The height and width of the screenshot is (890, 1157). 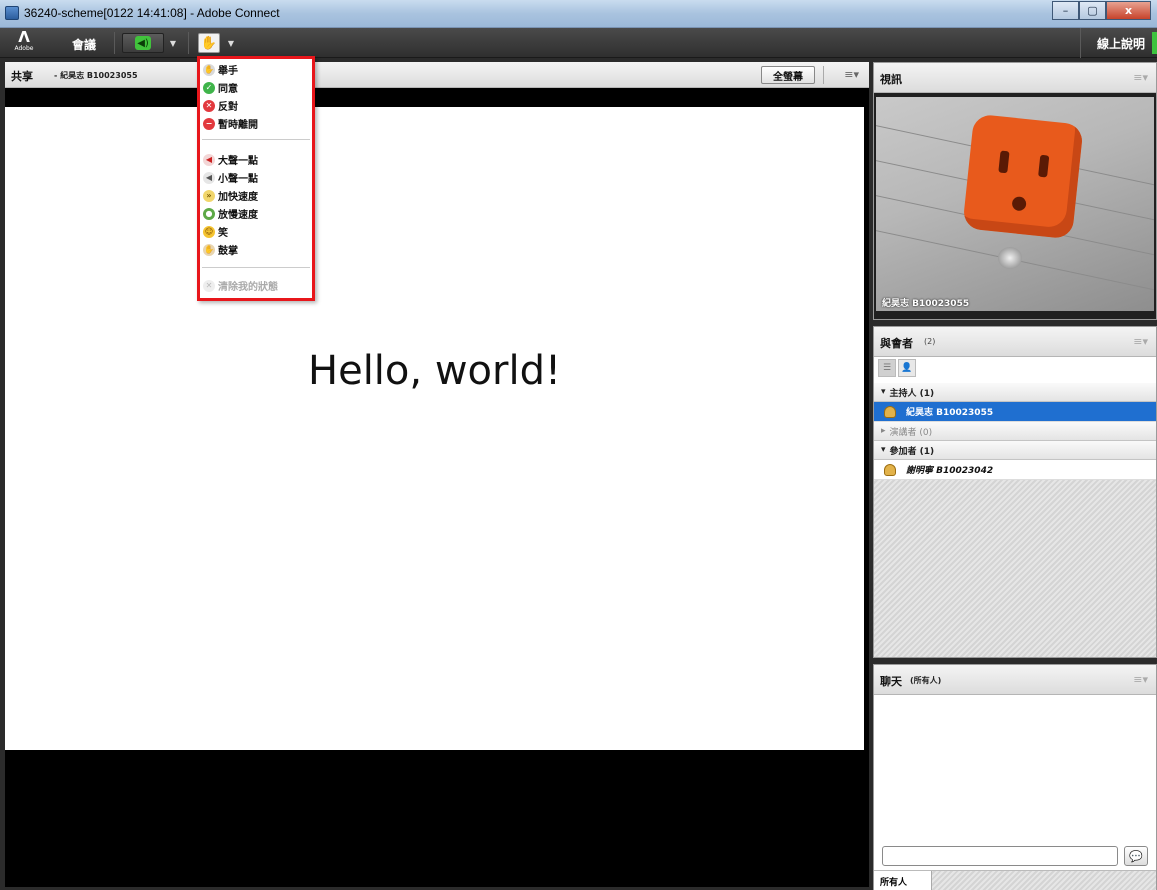 I want to click on send-message-button: 💬, so click(x=1136, y=856).